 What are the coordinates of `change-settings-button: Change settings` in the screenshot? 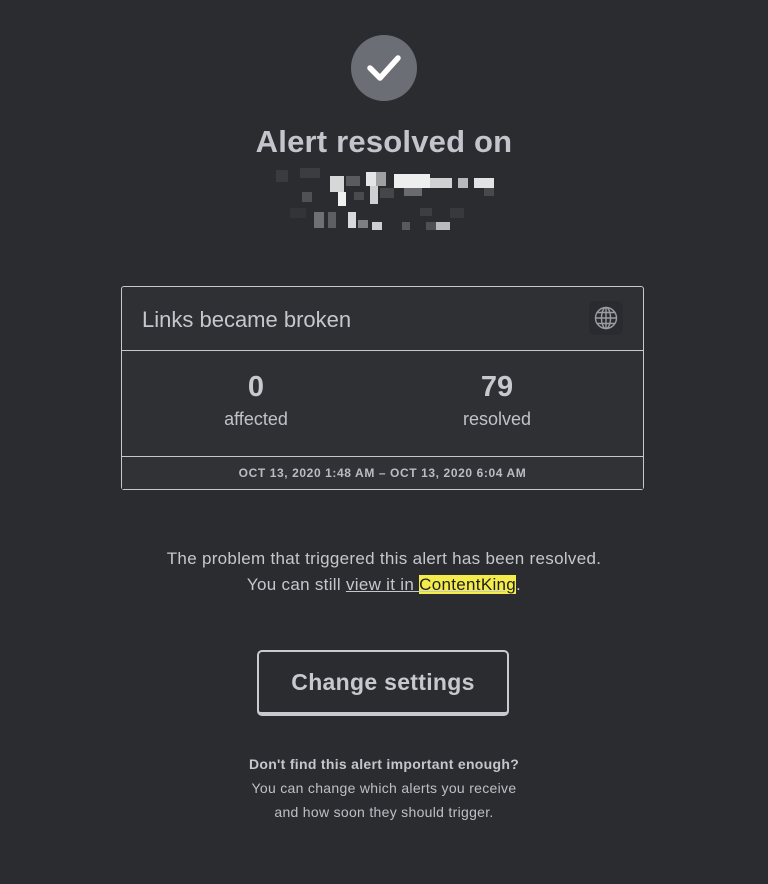 It's located at (383, 683).